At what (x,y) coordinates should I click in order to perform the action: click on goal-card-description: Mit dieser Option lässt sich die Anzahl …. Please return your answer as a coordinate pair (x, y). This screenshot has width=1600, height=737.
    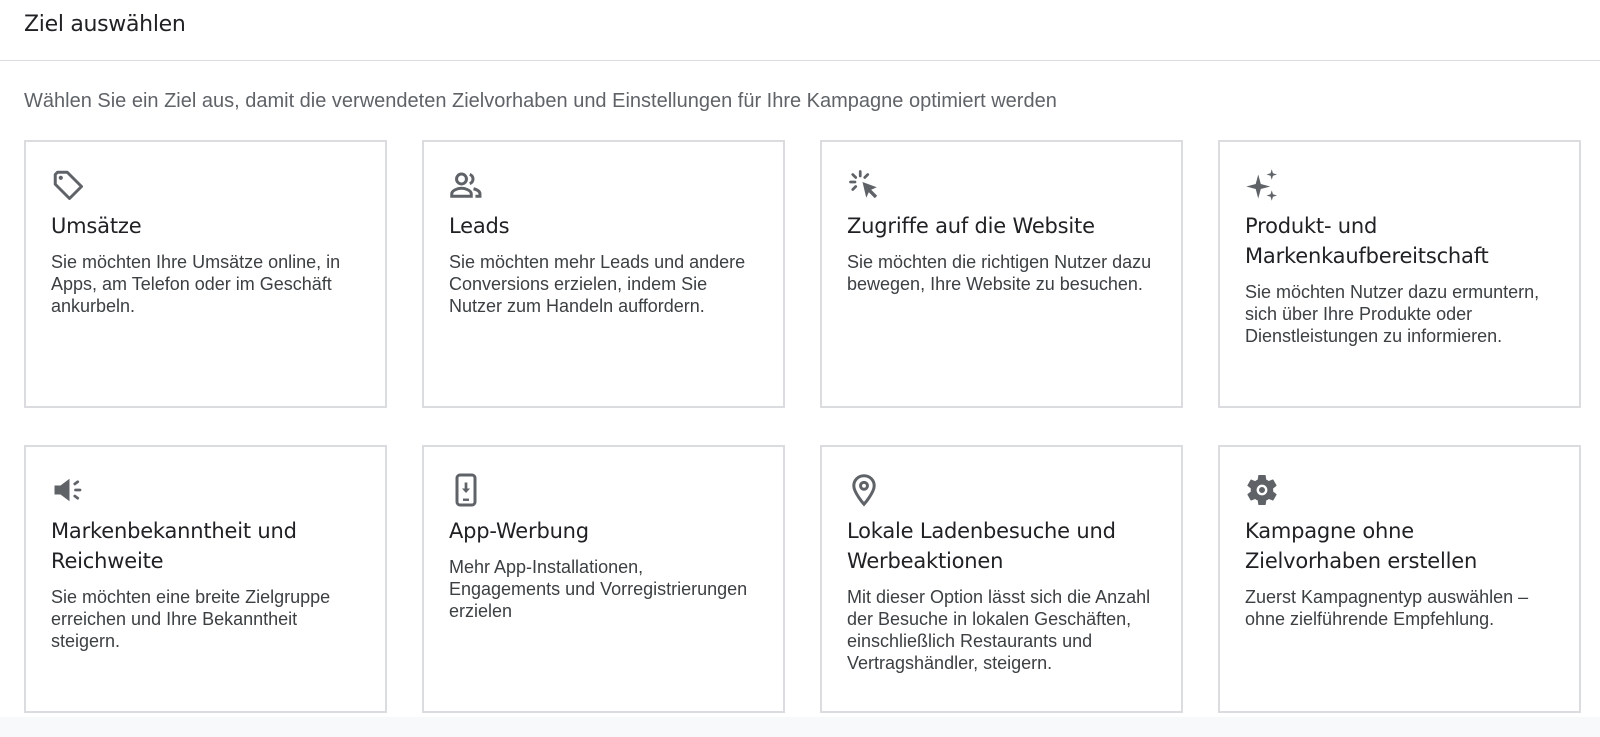
    Looking at the image, I should click on (999, 630).